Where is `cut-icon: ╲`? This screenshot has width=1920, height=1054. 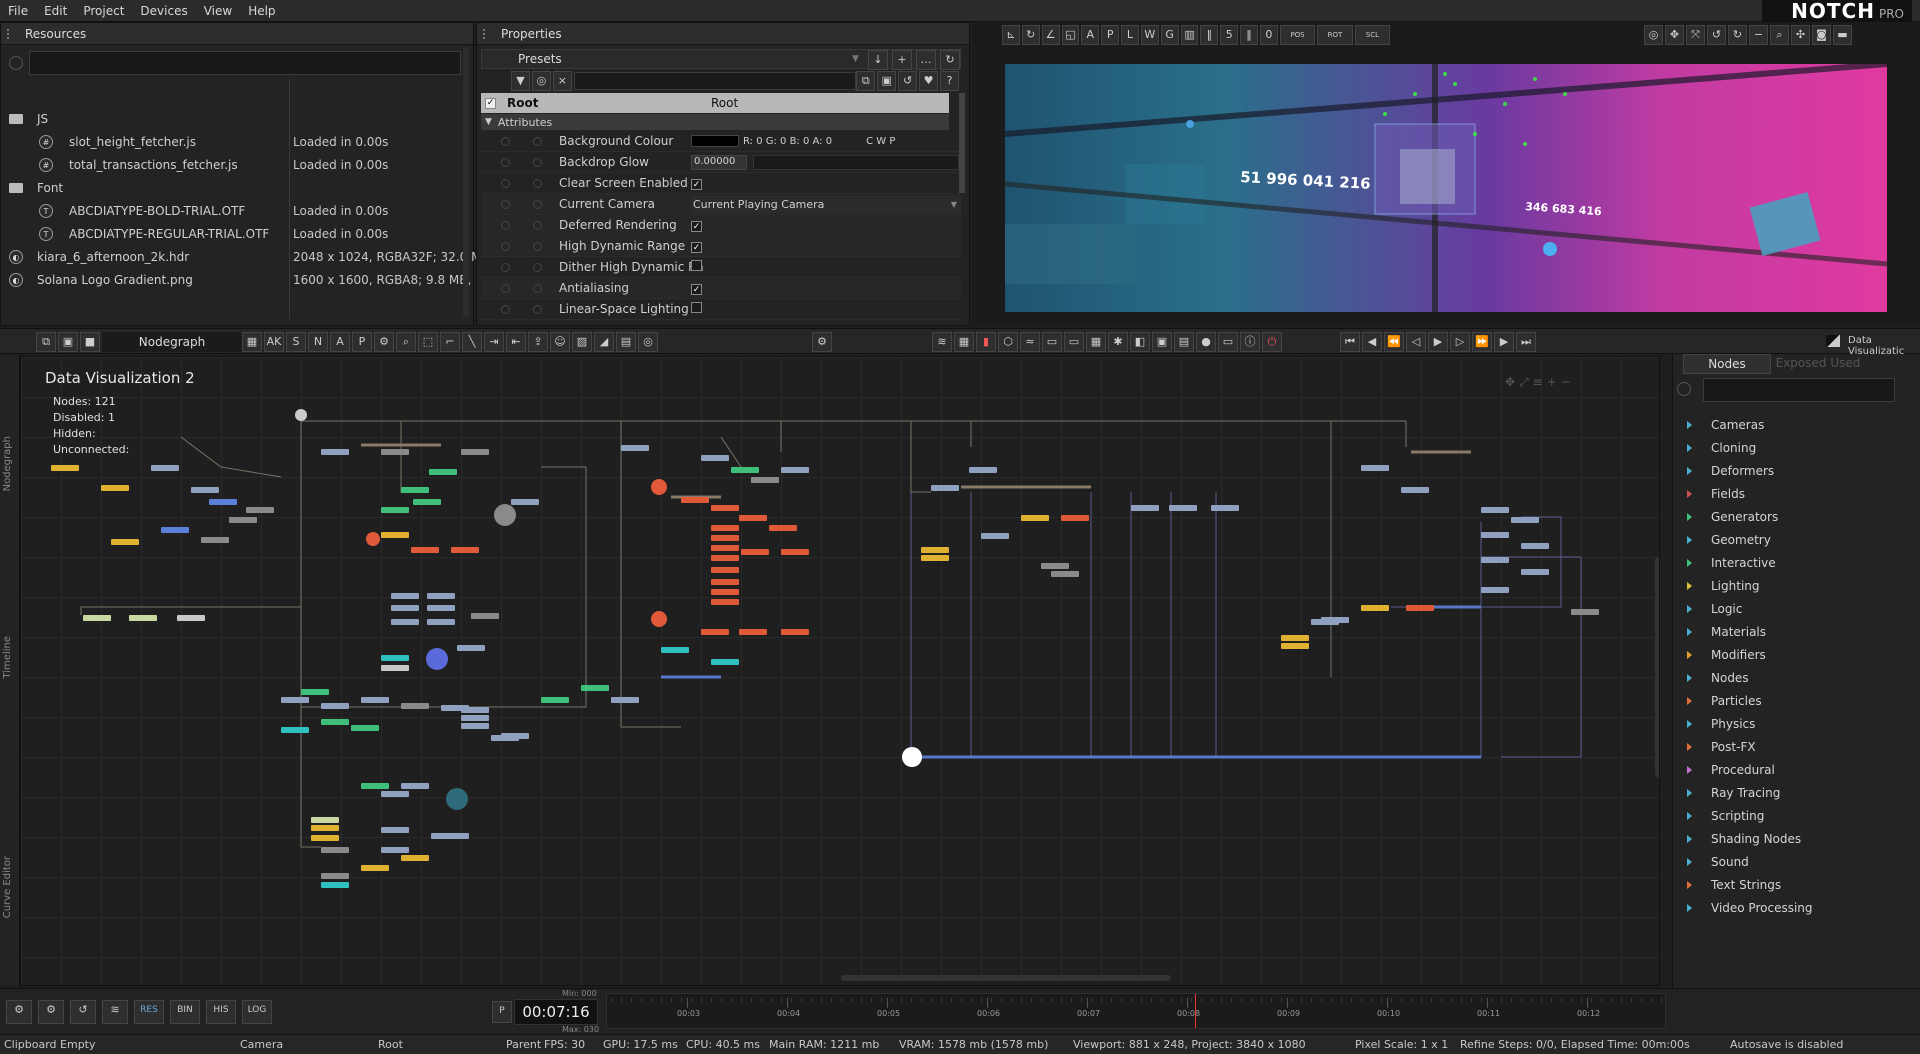 cut-icon: ╲ is located at coordinates (472, 342).